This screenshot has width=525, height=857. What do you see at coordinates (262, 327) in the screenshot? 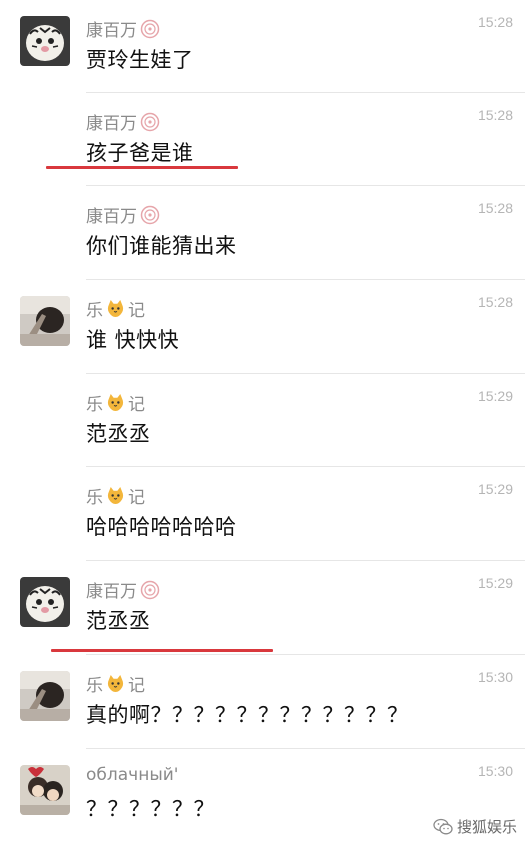
I see `message-item: 乐 记 15:28 谁 快快快` at bounding box center [262, 327].